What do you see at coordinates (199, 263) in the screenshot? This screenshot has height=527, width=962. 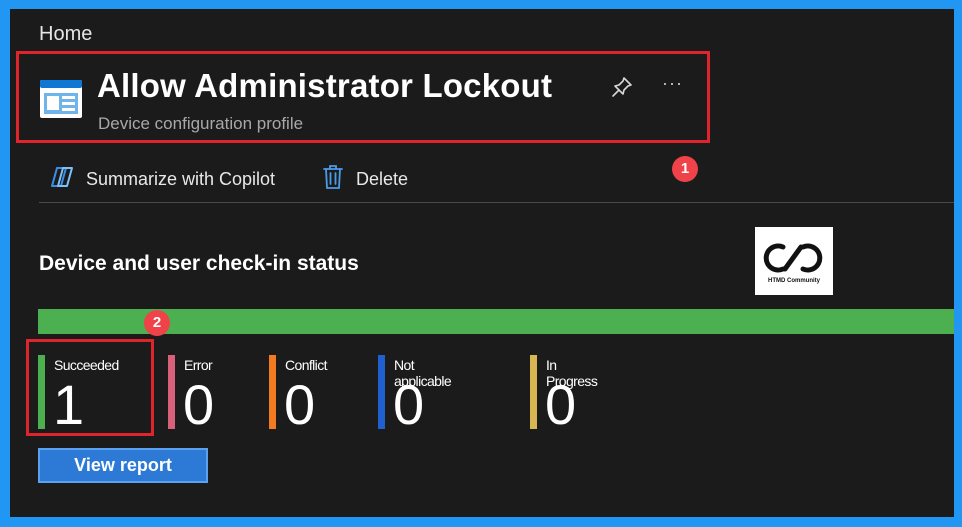 I see `section-heading: Device and user check-in status` at bounding box center [199, 263].